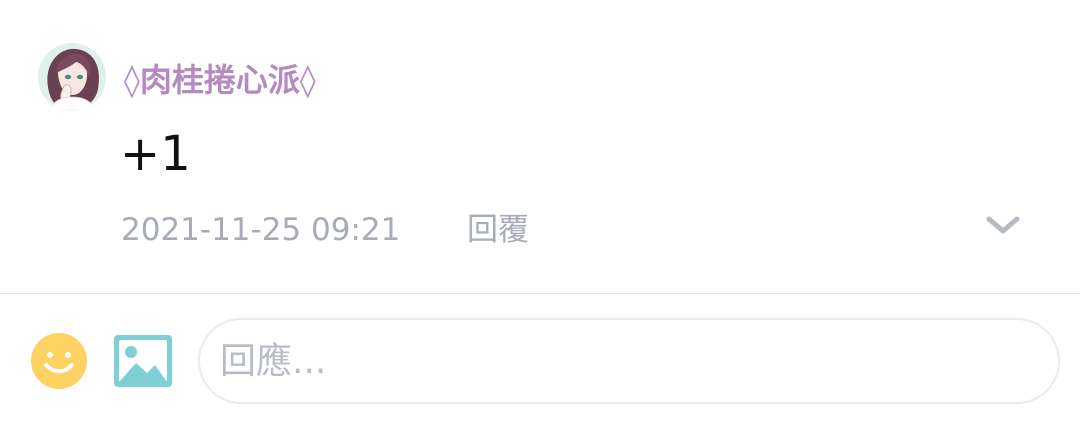 The image size is (1080, 429). I want to click on avatar-illustration, so click(72, 77).